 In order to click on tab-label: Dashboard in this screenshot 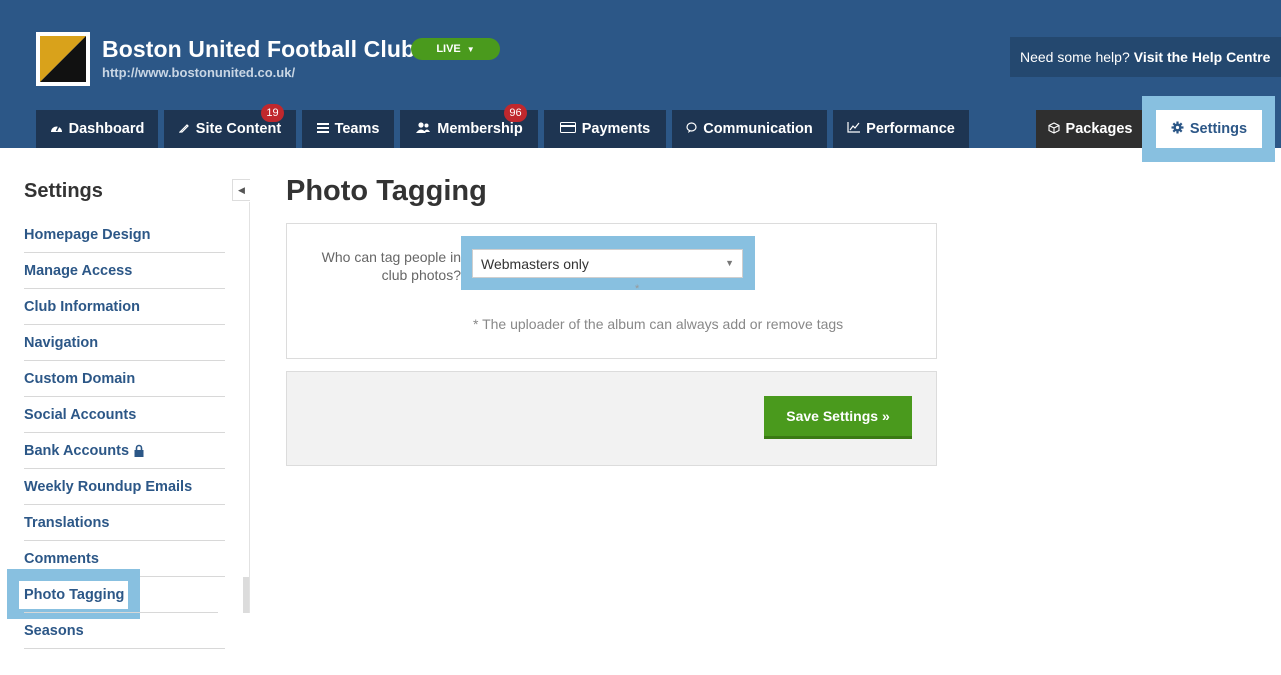, I will do `click(106, 129)`.